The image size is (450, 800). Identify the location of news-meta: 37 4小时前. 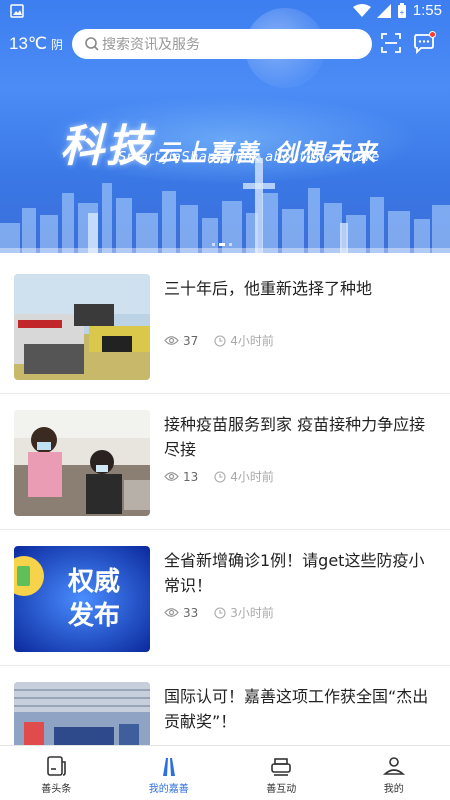
(219, 340).